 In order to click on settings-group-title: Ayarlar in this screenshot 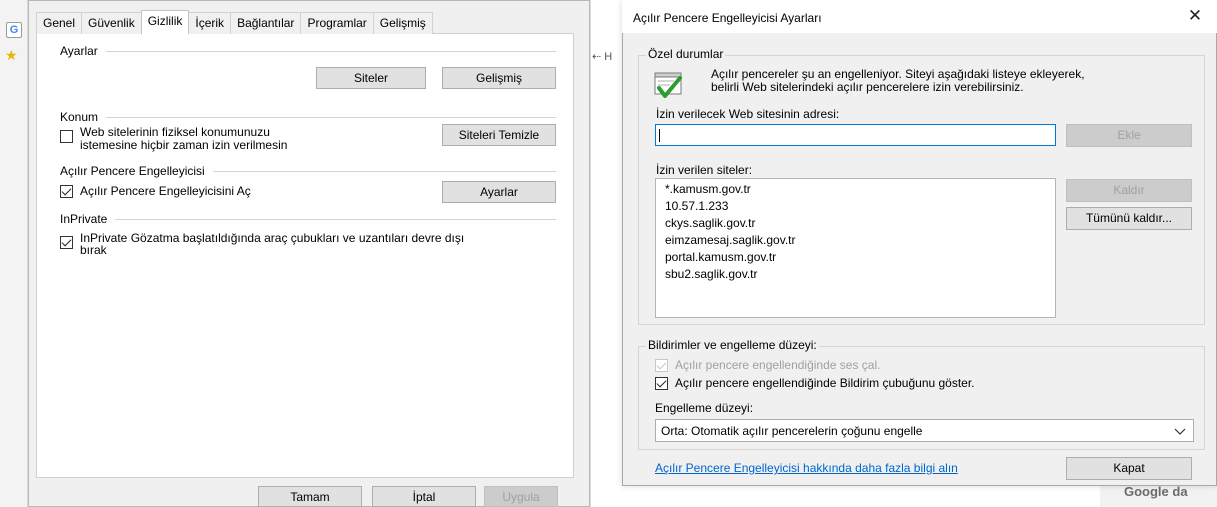, I will do `click(83, 51)`.